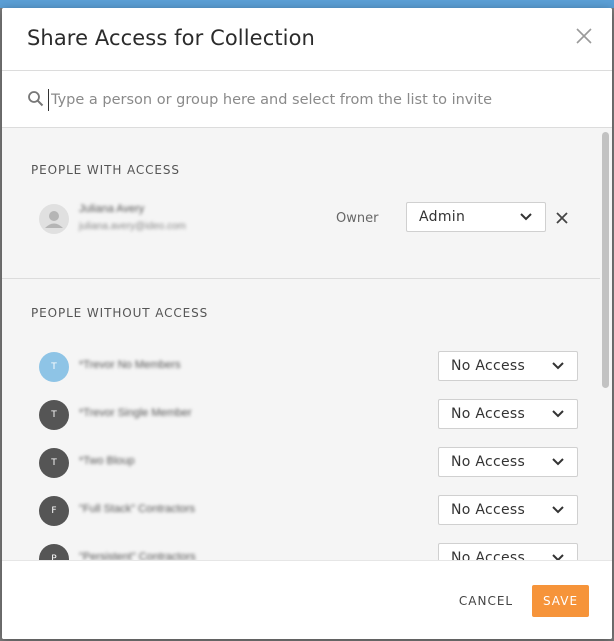 This screenshot has height=641, width=614. I want to click on access-level-value: Admin, so click(442, 217).